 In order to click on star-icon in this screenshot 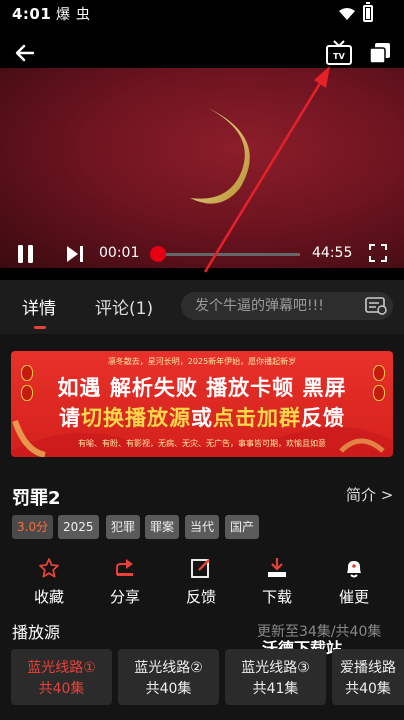, I will do `click(49, 568)`.